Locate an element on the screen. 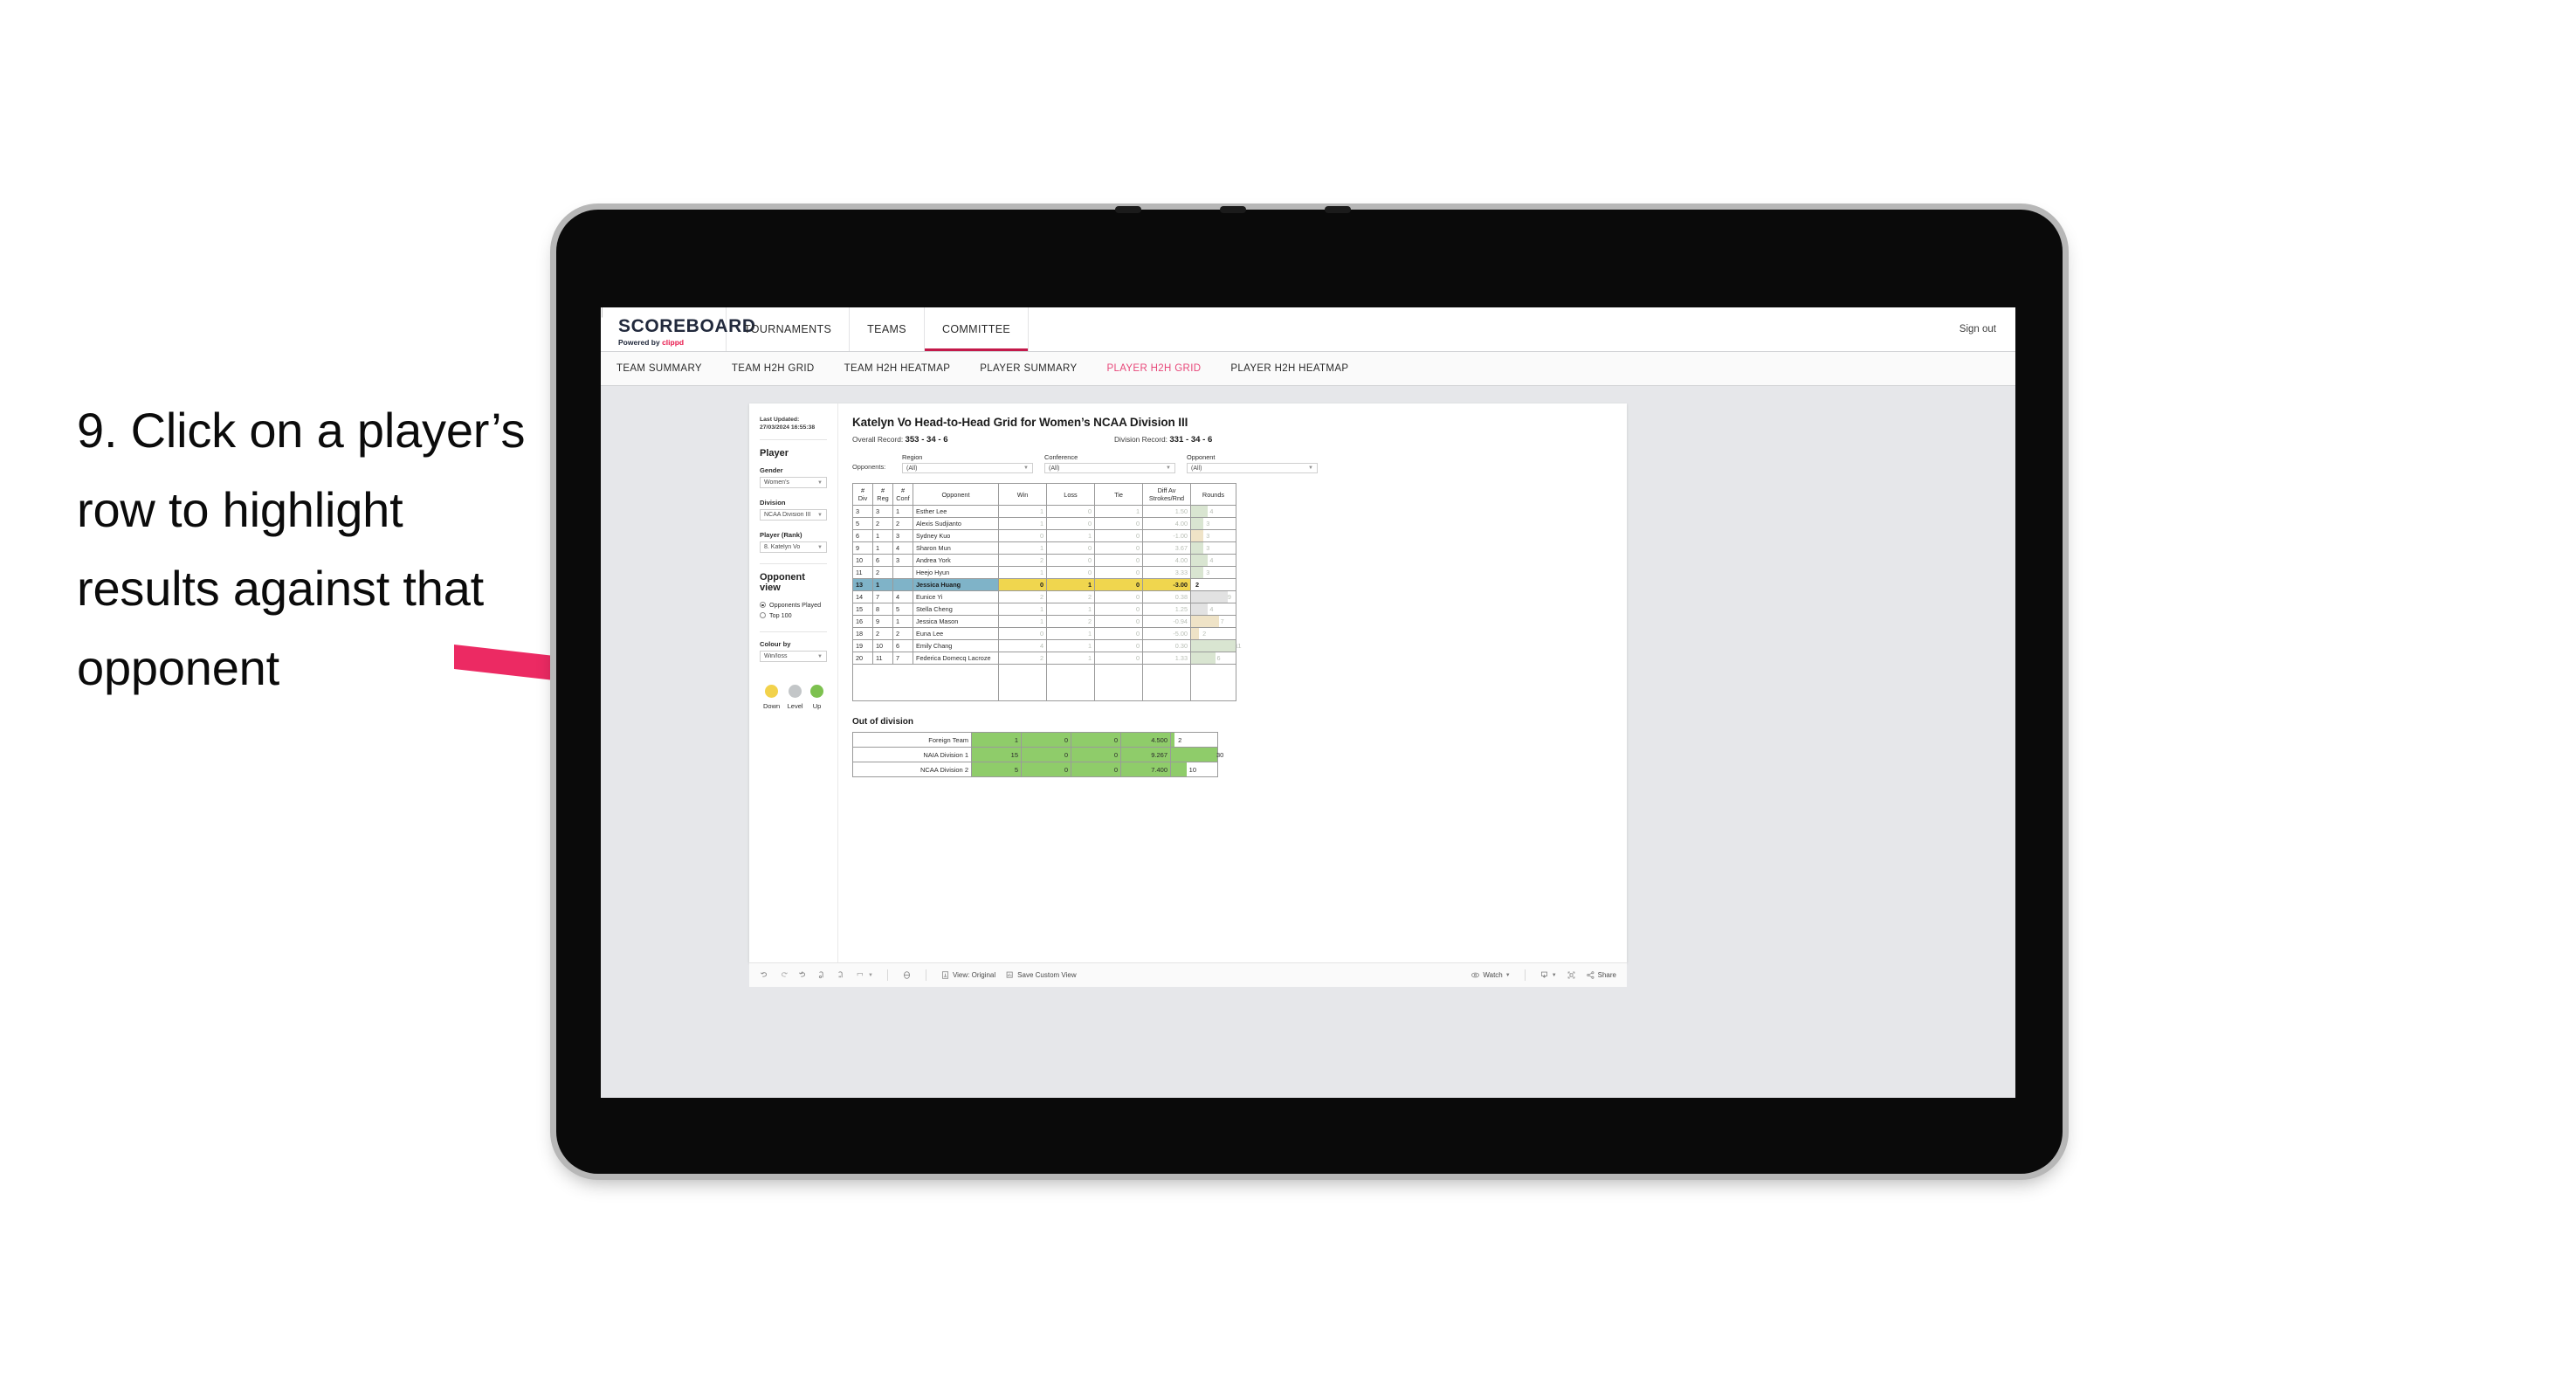  cell-diff: -5.00 is located at coordinates (1166, 634).